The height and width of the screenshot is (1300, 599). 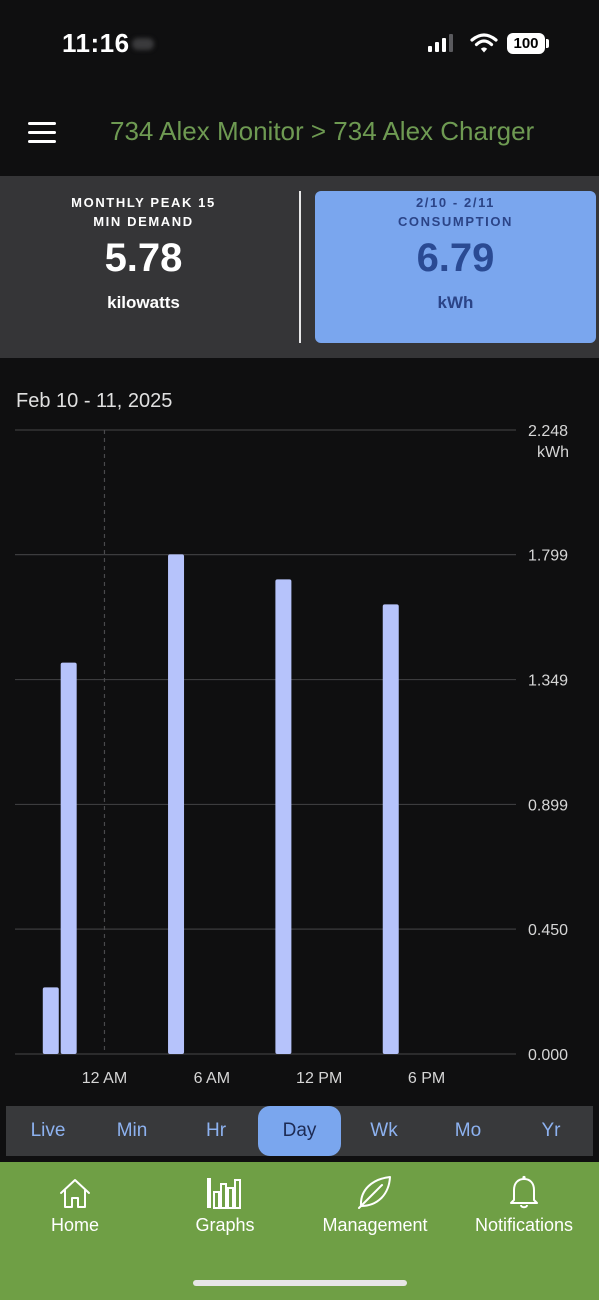 I want to click on y-axis-unit: kWh, so click(x=553, y=452).